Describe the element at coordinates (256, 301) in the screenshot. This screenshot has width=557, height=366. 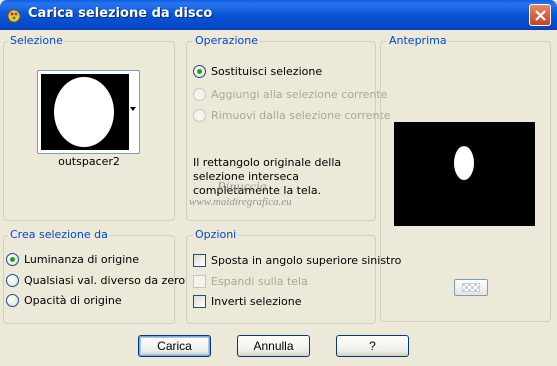
I see `checkbox-label: Inverti selezione` at that location.